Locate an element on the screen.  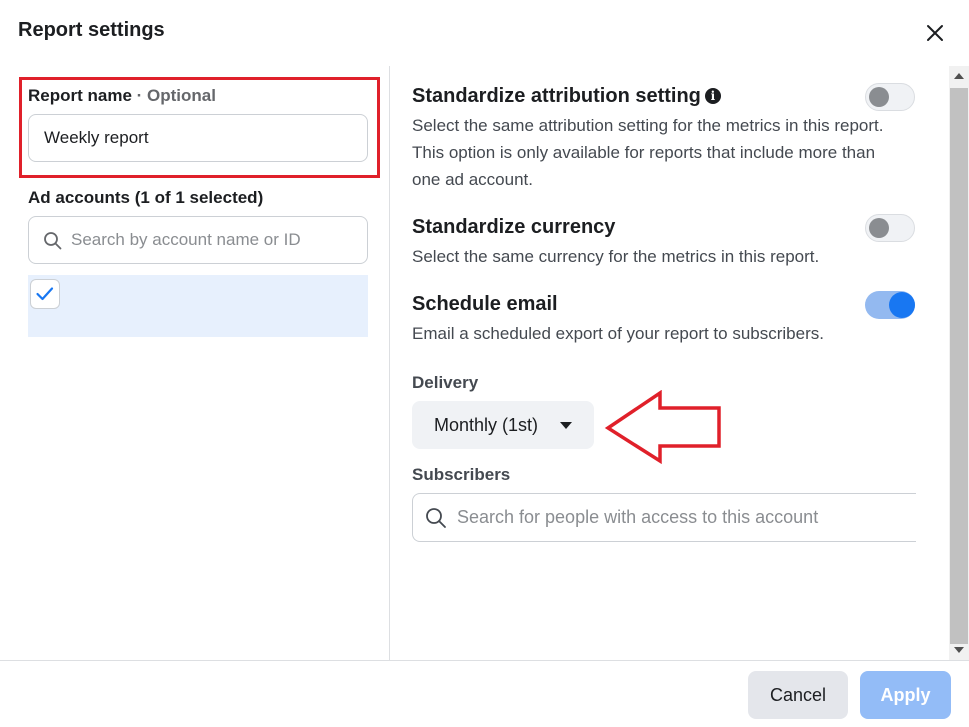
setting-title-attribution-text: Standardize attribution setting is located at coordinates (556, 96).